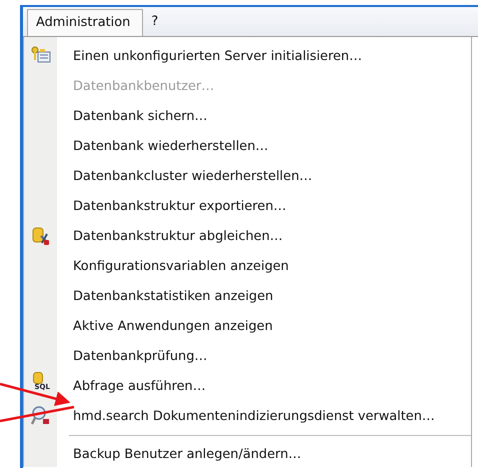 This screenshot has width=478, height=468. I want to click on menu-item: Datenbankstatistiken anzeigen, so click(165, 296).